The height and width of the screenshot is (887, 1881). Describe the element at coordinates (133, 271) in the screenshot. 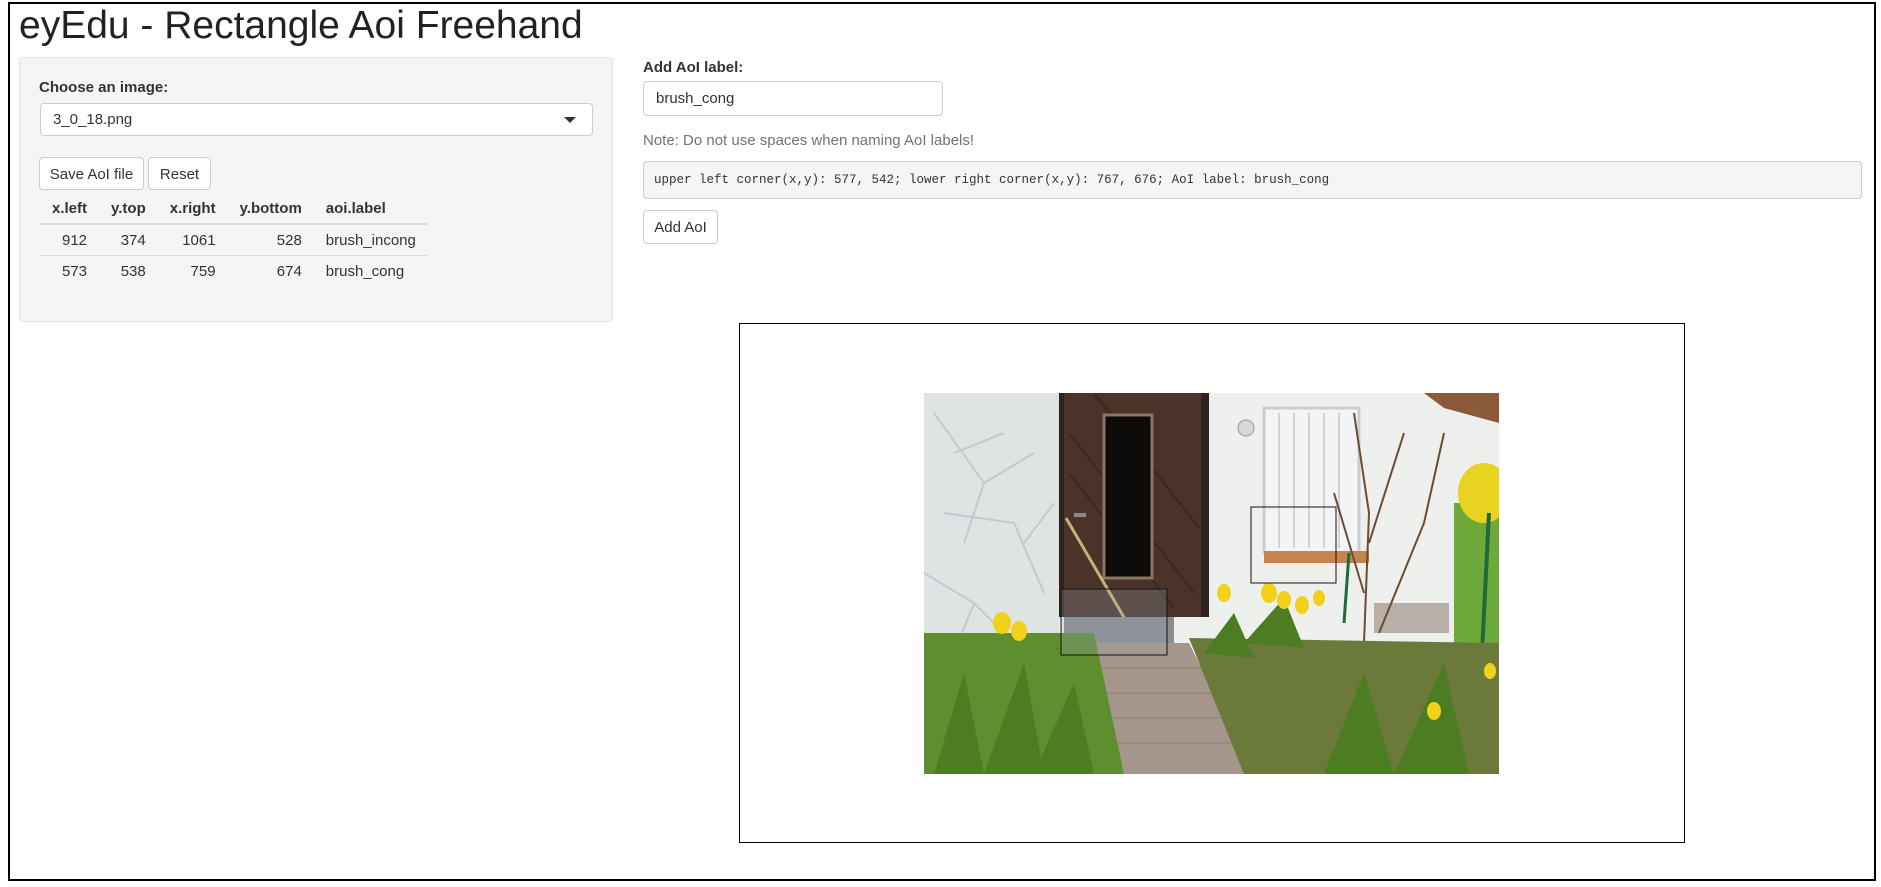

I see `cell-y-top: 538` at that location.